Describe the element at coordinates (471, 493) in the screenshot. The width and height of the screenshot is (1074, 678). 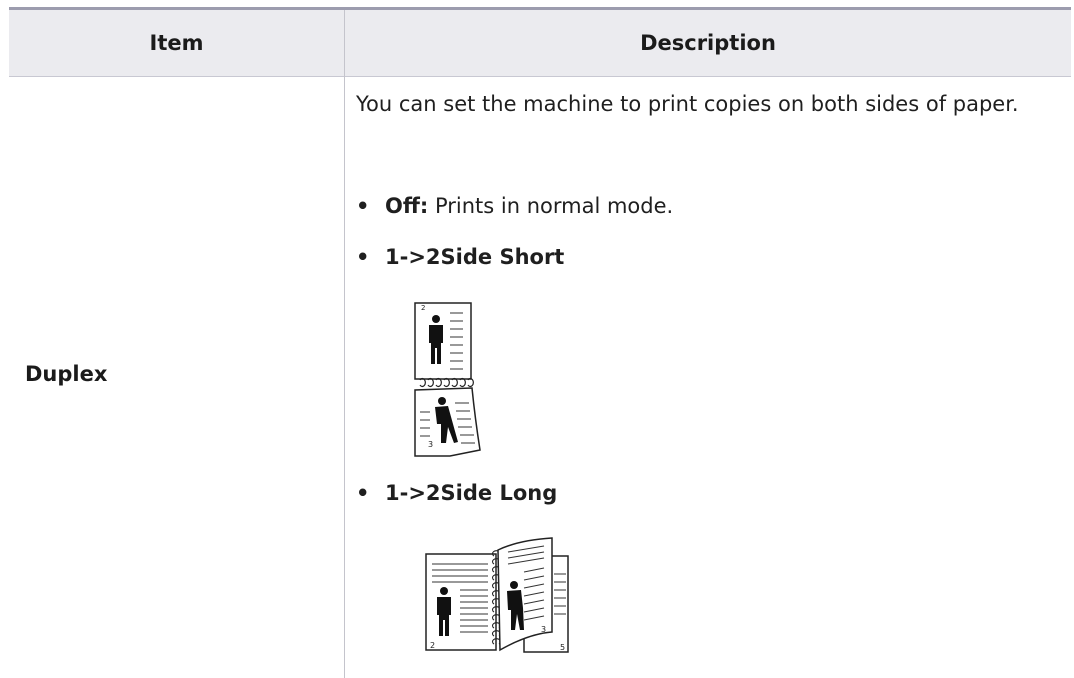
I see `option-label: 1->2Side Long` at that location.